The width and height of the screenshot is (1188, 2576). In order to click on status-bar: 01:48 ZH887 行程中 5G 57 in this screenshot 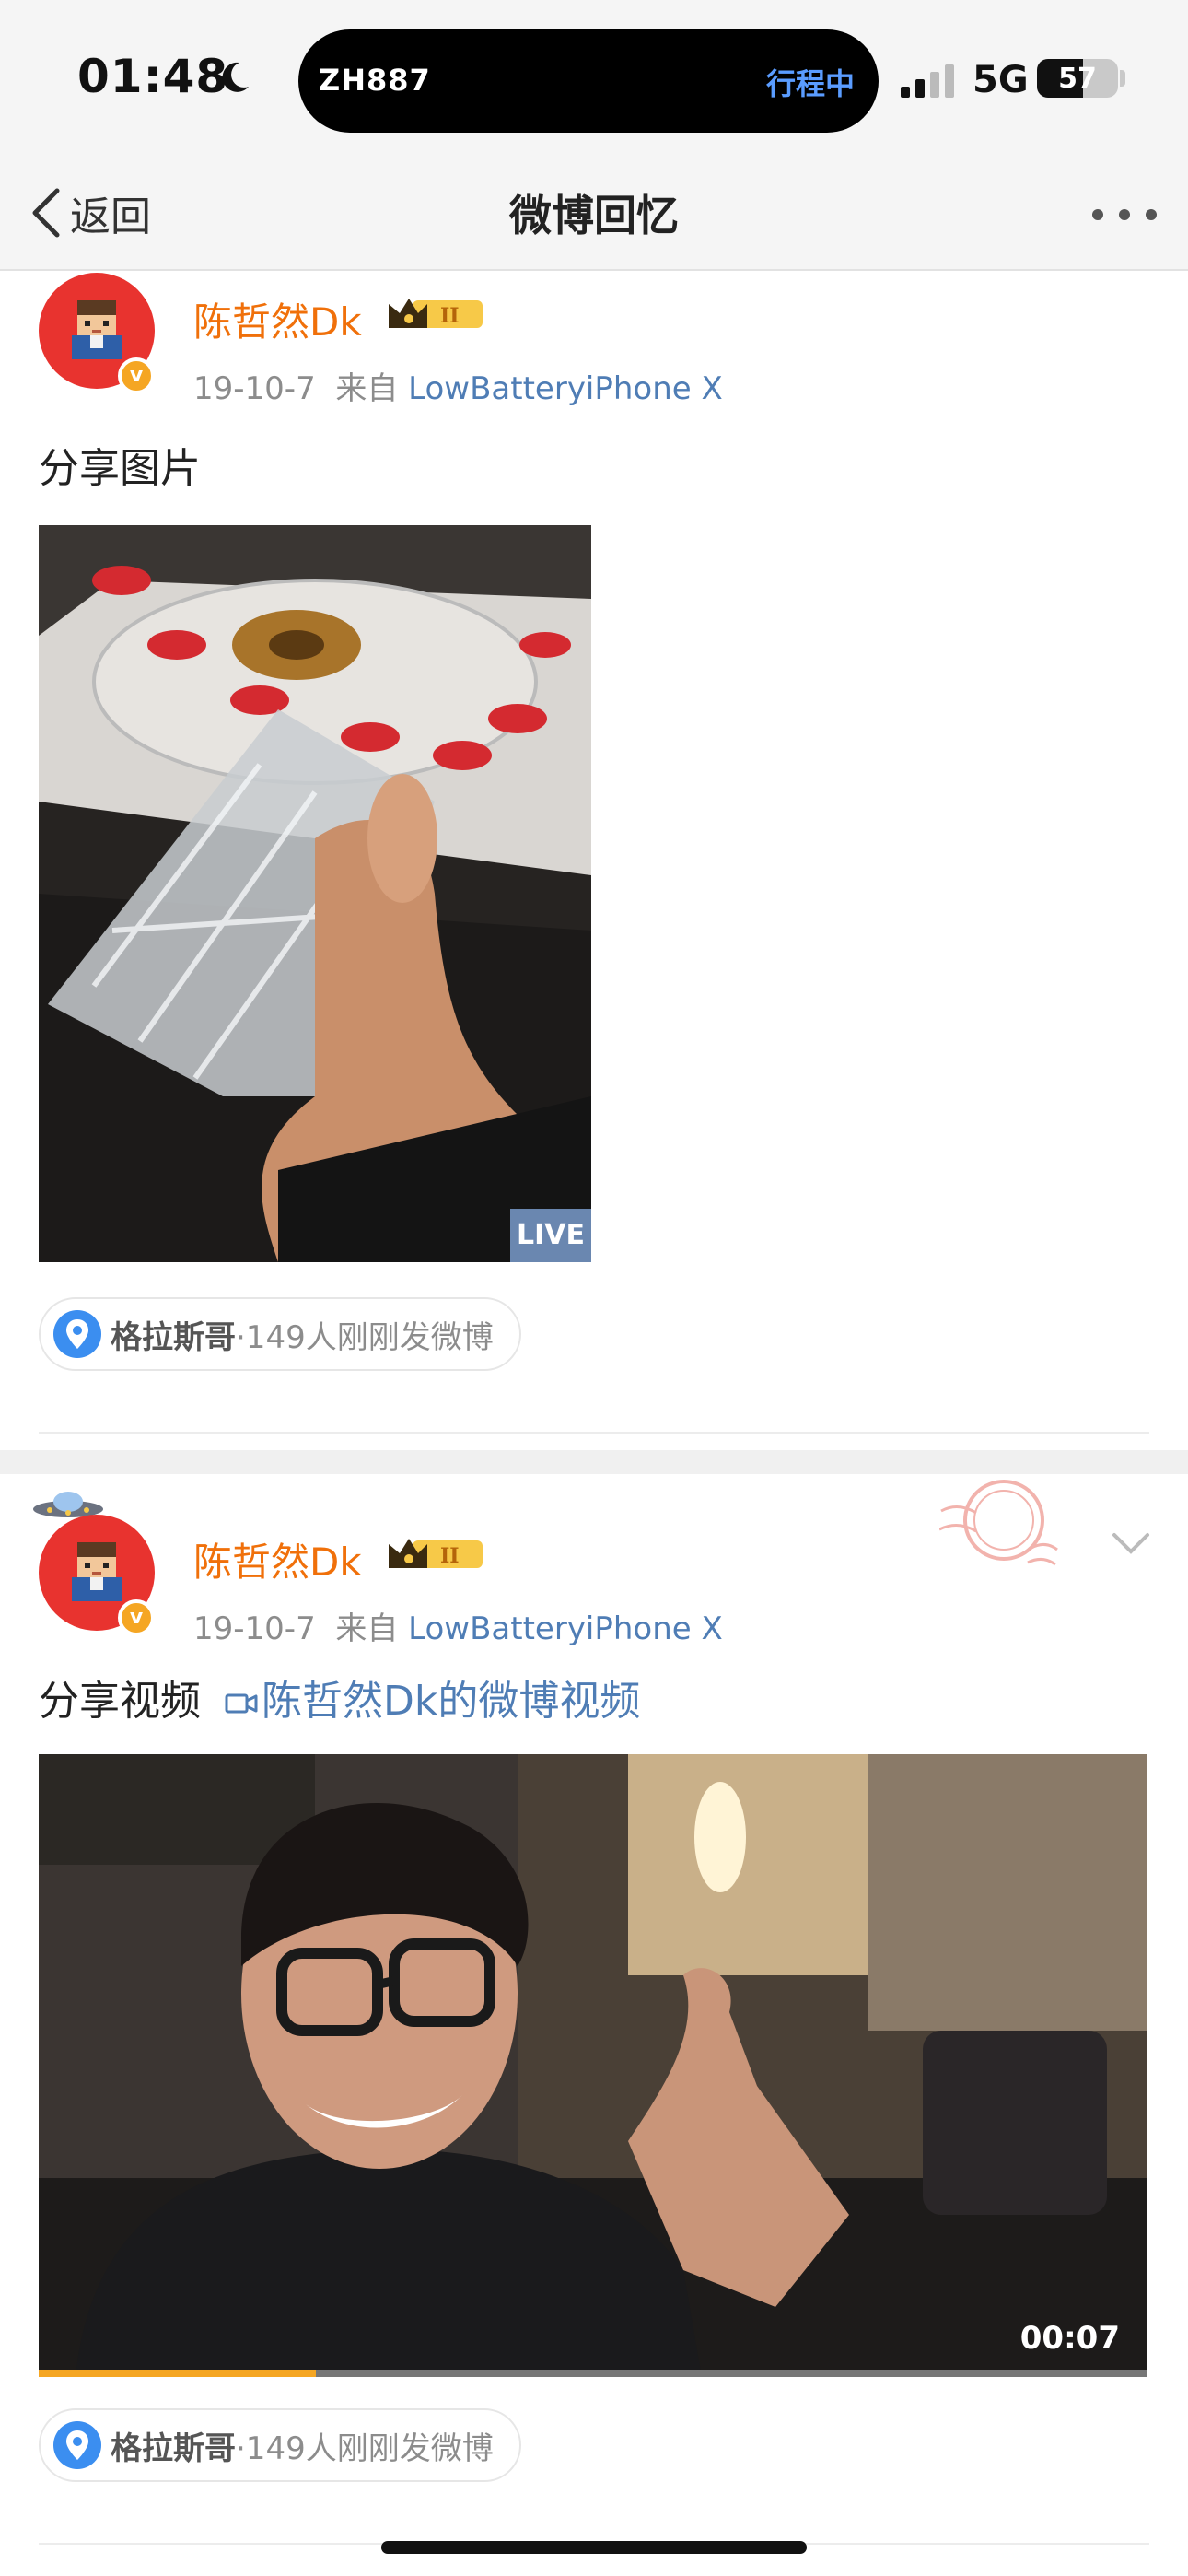, I will do `click(594, 78)`.